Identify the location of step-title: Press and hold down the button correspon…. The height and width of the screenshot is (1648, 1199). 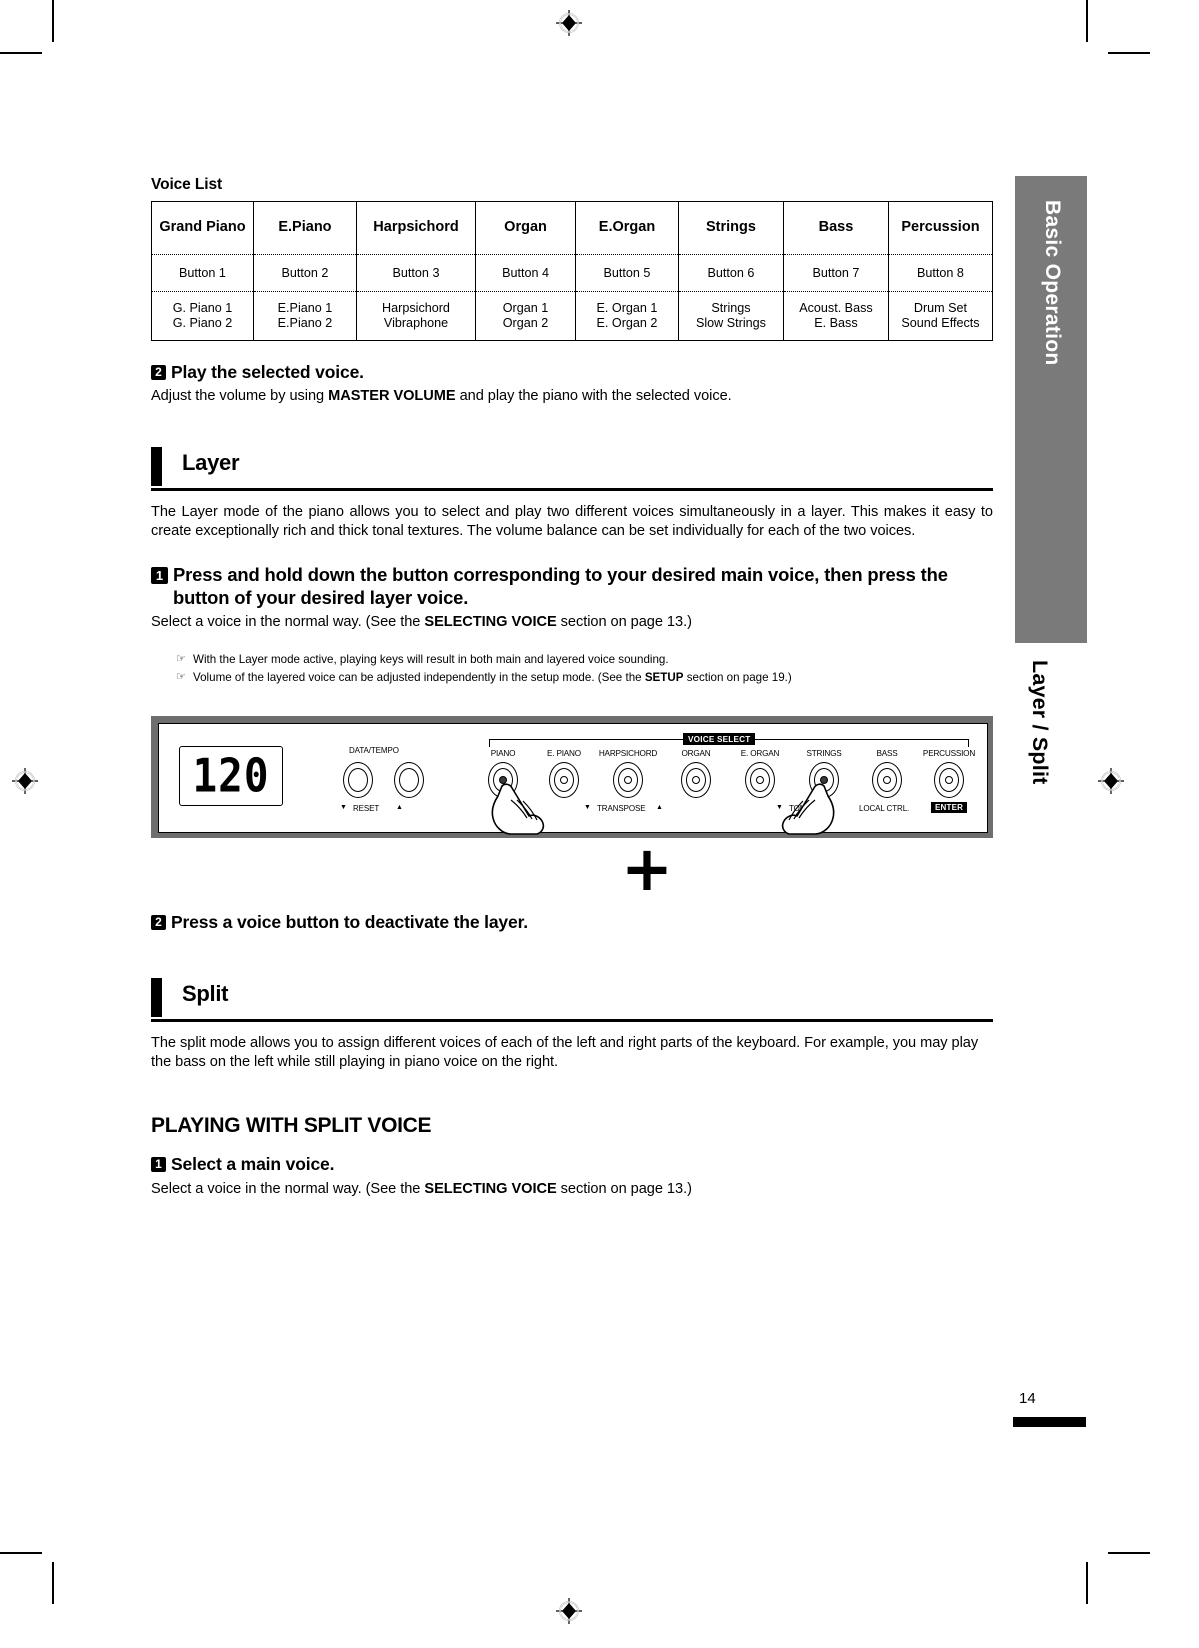
(583, 586).